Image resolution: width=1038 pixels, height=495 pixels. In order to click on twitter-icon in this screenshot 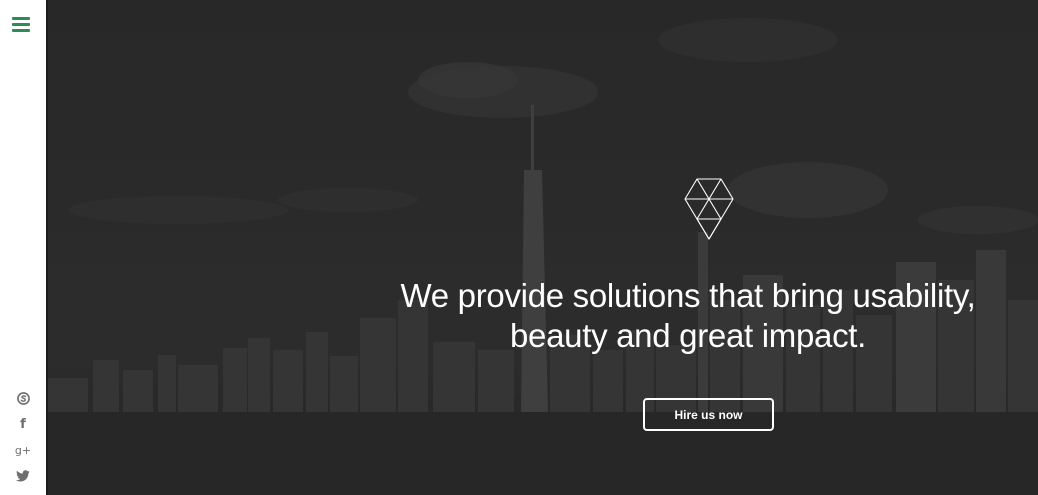, I will do `click(23, 476)`.